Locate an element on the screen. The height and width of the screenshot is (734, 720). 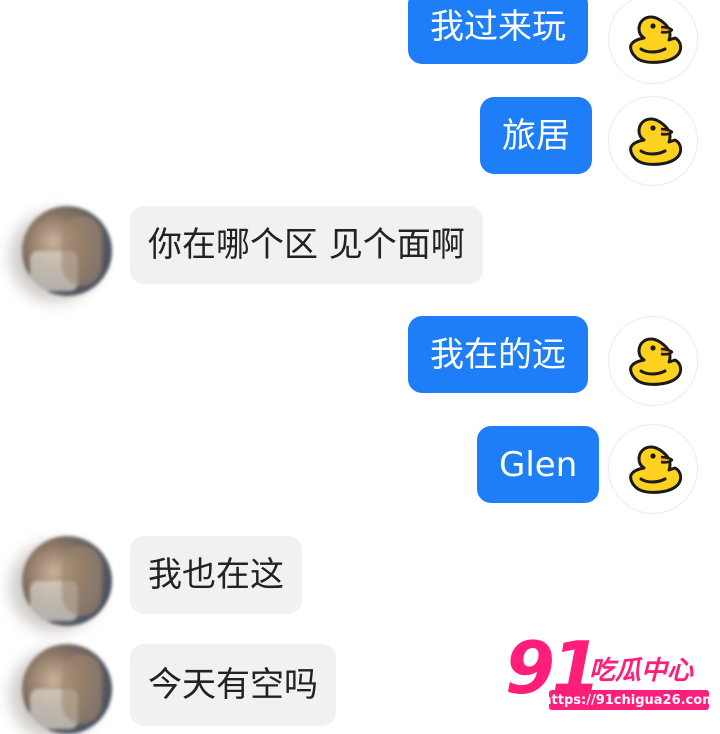
incoming-message-bubble: 你在哪个区 见个面啊 is located at coordinates (306, 245).